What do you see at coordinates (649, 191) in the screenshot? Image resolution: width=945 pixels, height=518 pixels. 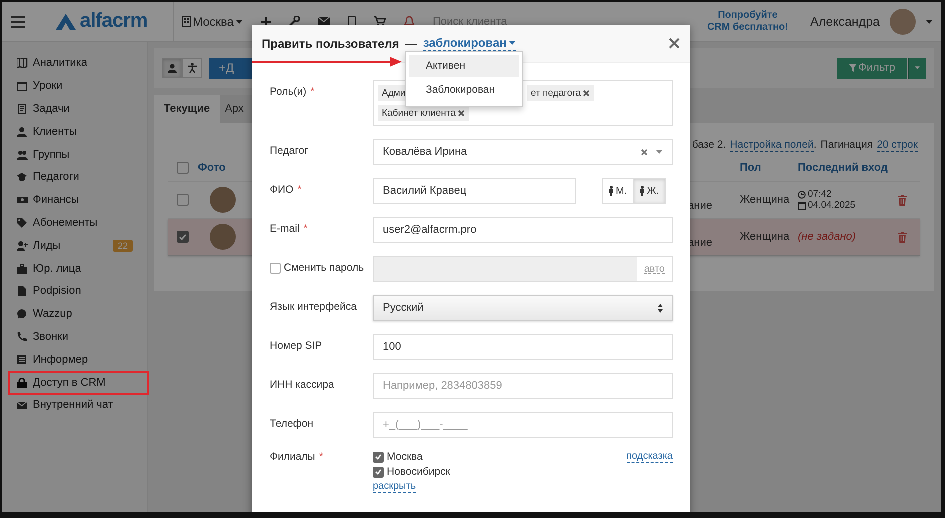 I see `gender-button: Ж.` at bounding box center [649, 191].